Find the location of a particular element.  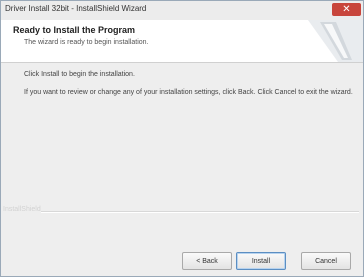

header-graphic-icon is located at coordinates (335, 41).